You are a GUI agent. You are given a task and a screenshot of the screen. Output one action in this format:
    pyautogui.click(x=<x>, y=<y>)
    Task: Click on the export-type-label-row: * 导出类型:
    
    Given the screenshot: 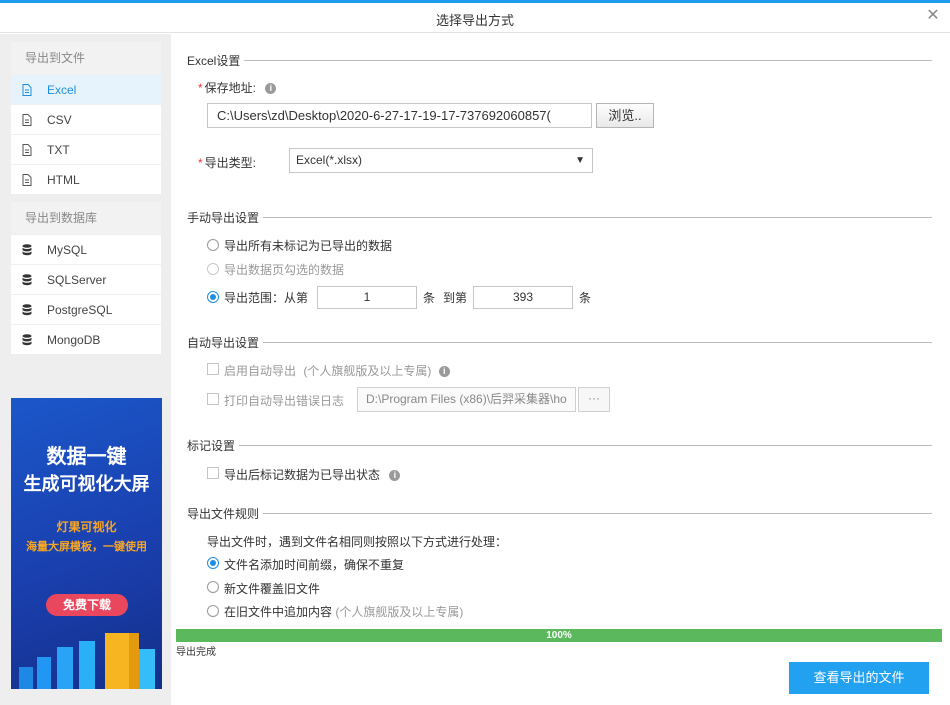 What is the action you would take?
    pyautogui.click(x=227, y=162)
    